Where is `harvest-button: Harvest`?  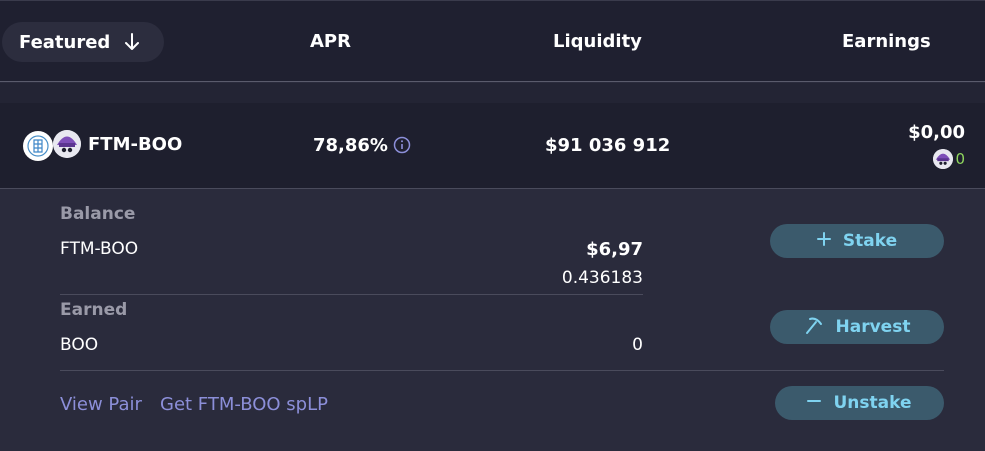
harvest-button: Harvest is located at coordinates (857, 327).